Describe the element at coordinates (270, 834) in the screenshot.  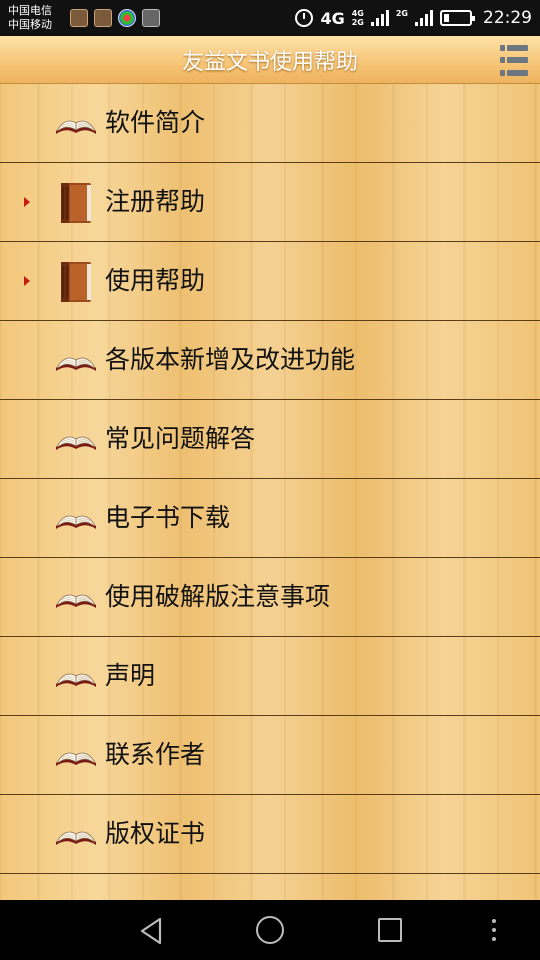
I see `list-item: 版权证书` at that location.